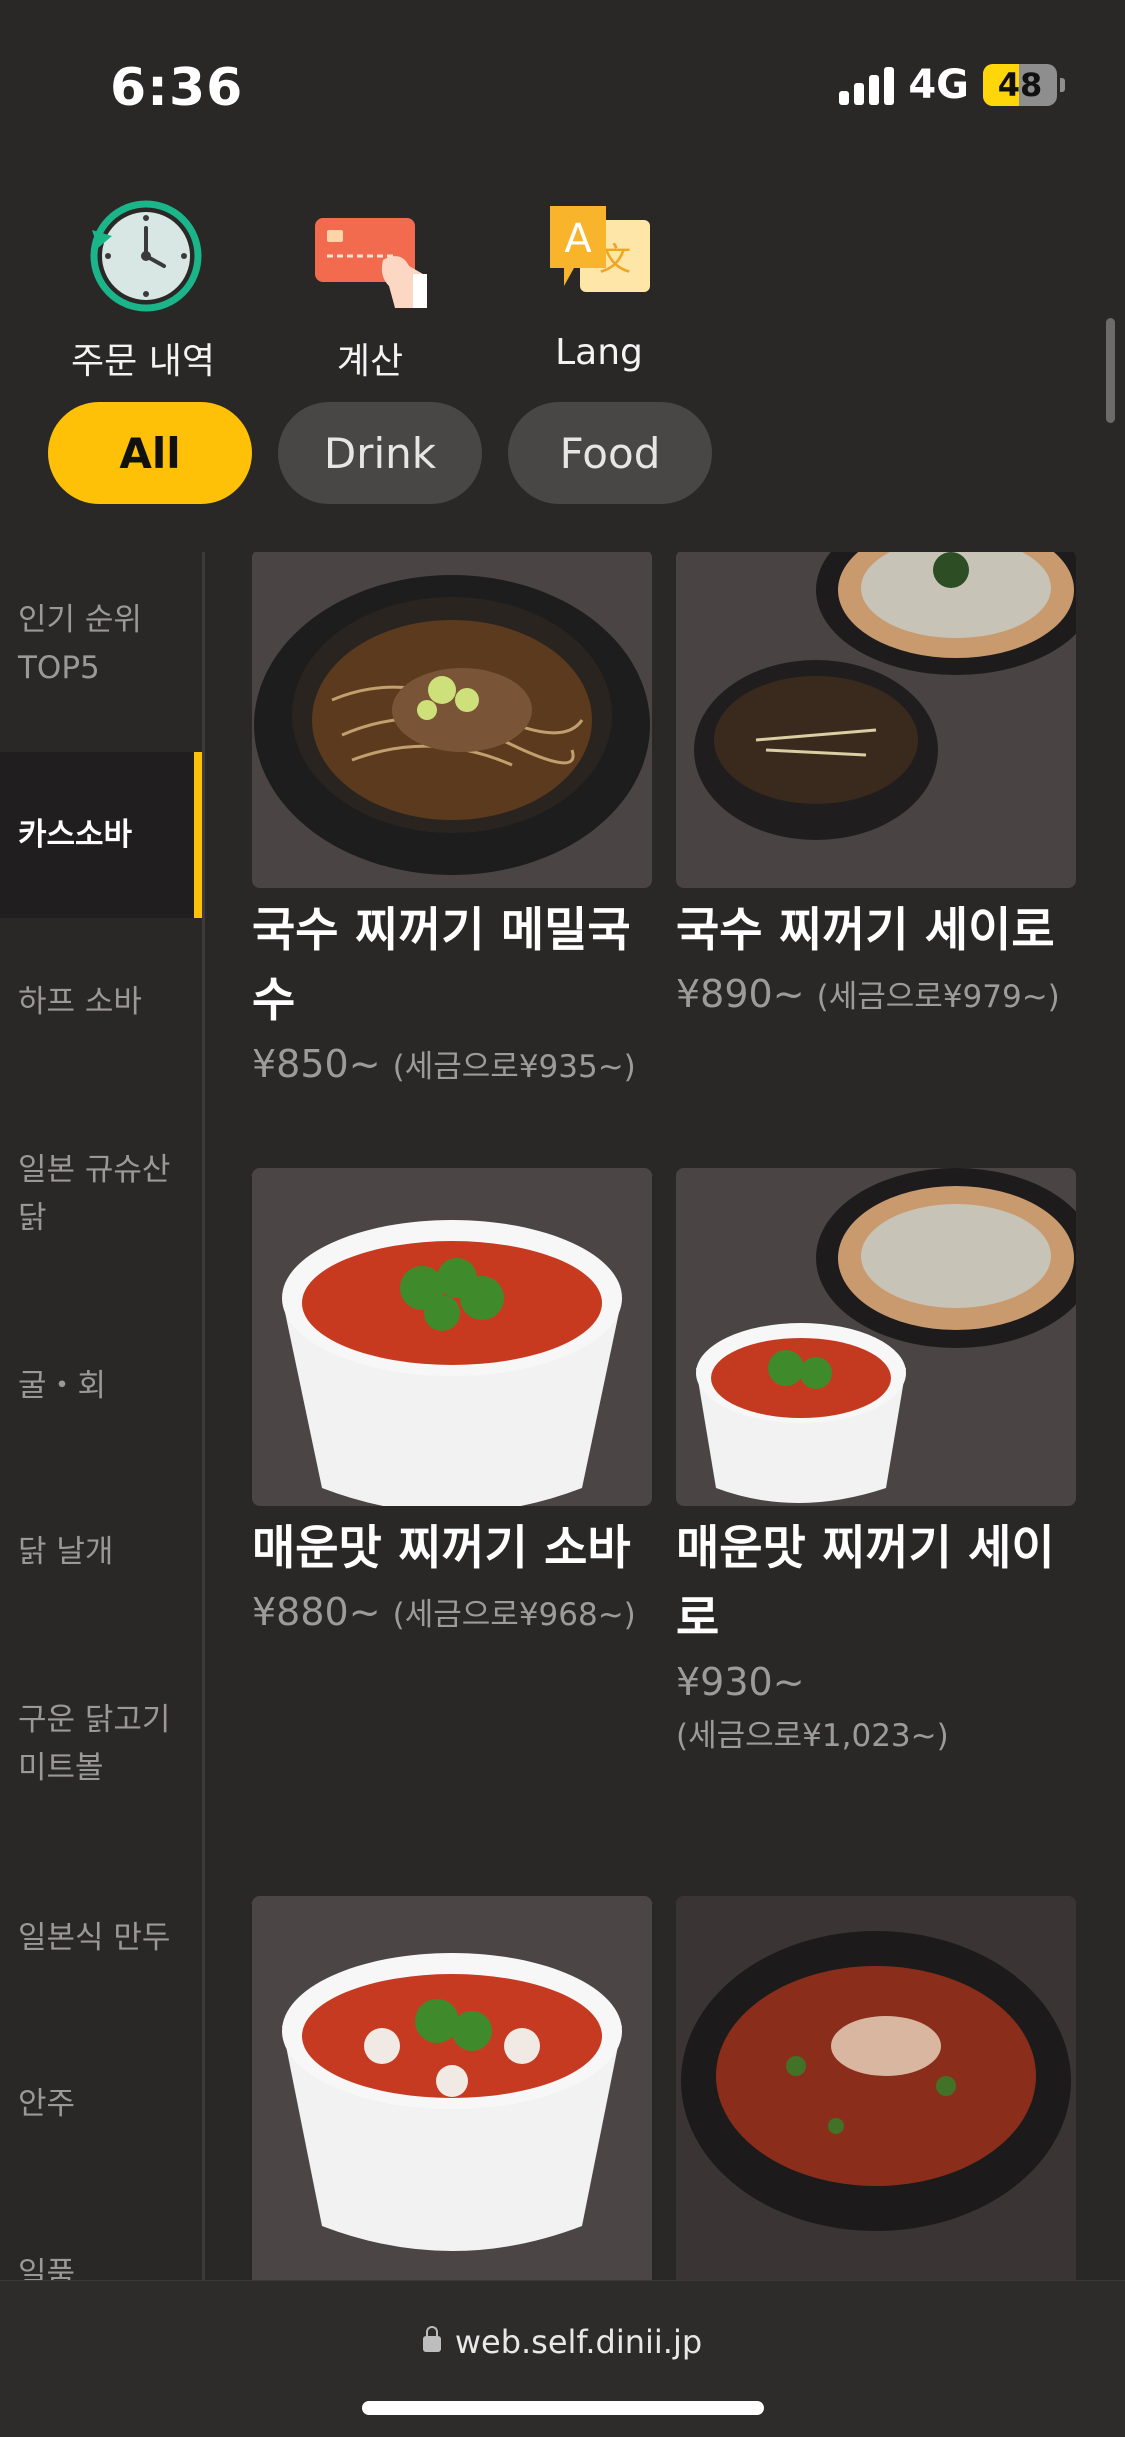 Image resolution: width=1125 pixels, height=2437 pixels. I want to click on sidebar-item-snacks: 안주, so click(101, 2104).